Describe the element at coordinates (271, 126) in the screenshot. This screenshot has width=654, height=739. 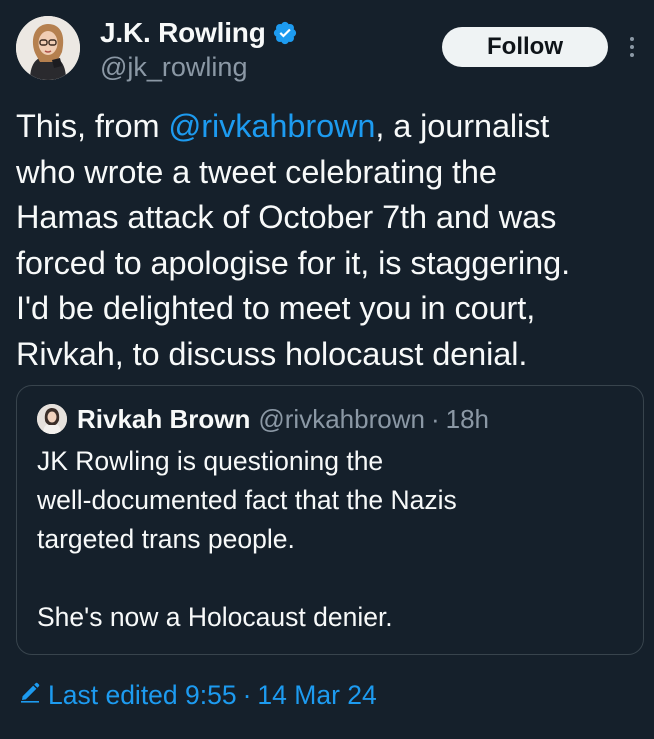
I see `mention-link: @rivkahbrown` at that location.